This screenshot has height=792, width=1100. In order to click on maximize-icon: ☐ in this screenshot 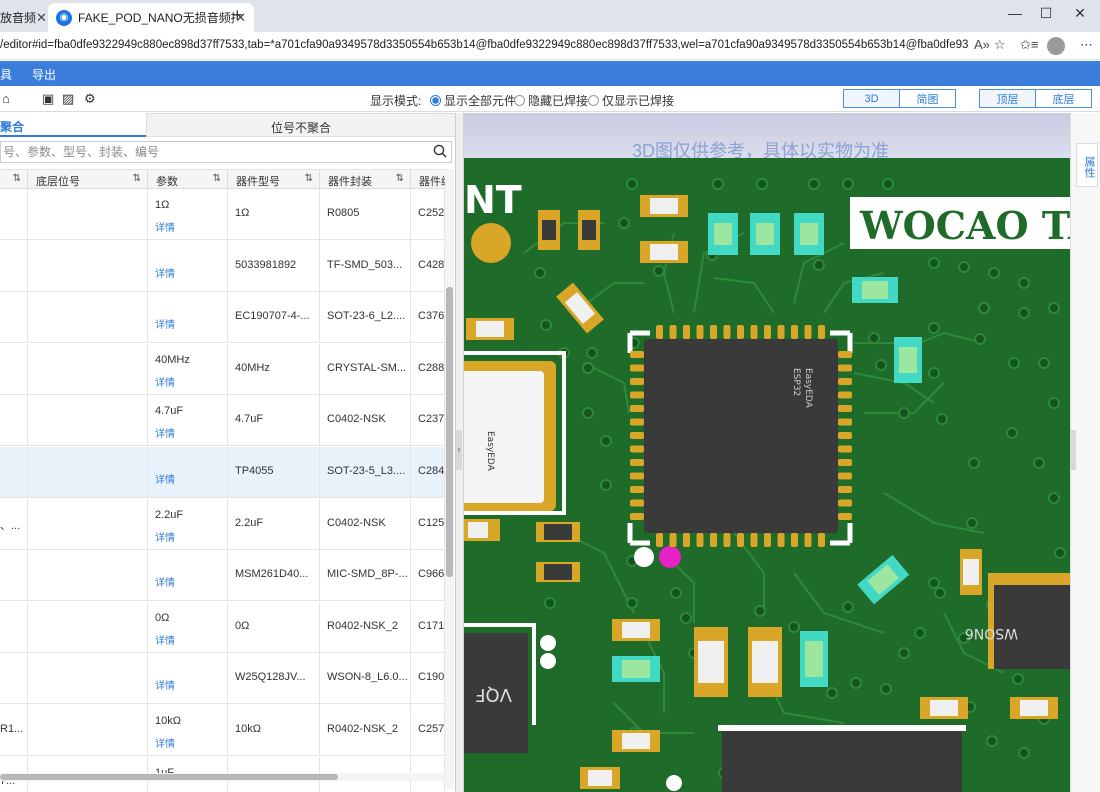, I will do `click(1046, 13)`.